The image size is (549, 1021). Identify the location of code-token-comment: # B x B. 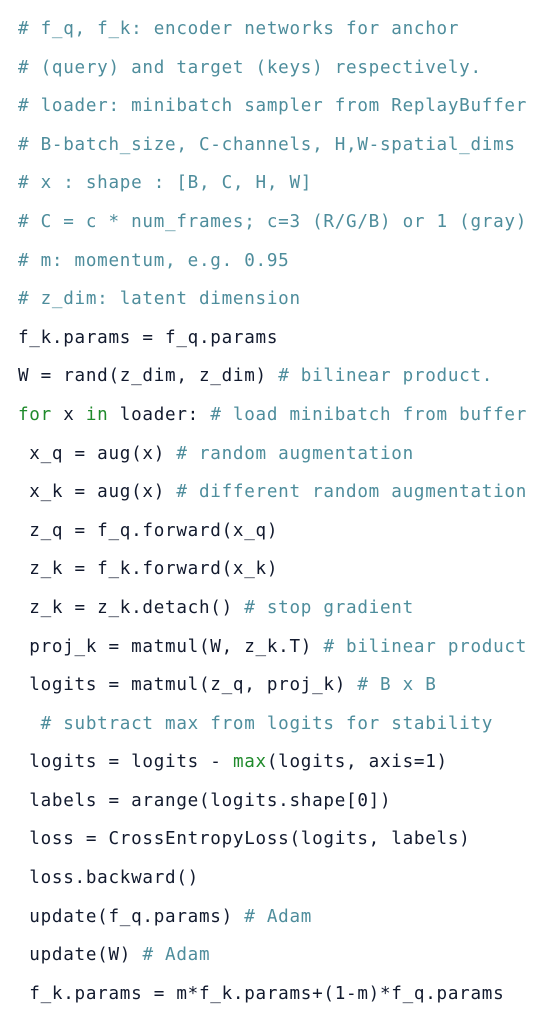
(397, 685).